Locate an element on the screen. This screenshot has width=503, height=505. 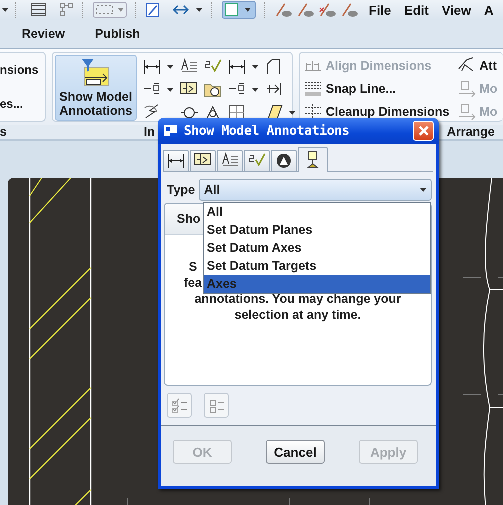
type-label: Type is located at coordinates (181, 190).